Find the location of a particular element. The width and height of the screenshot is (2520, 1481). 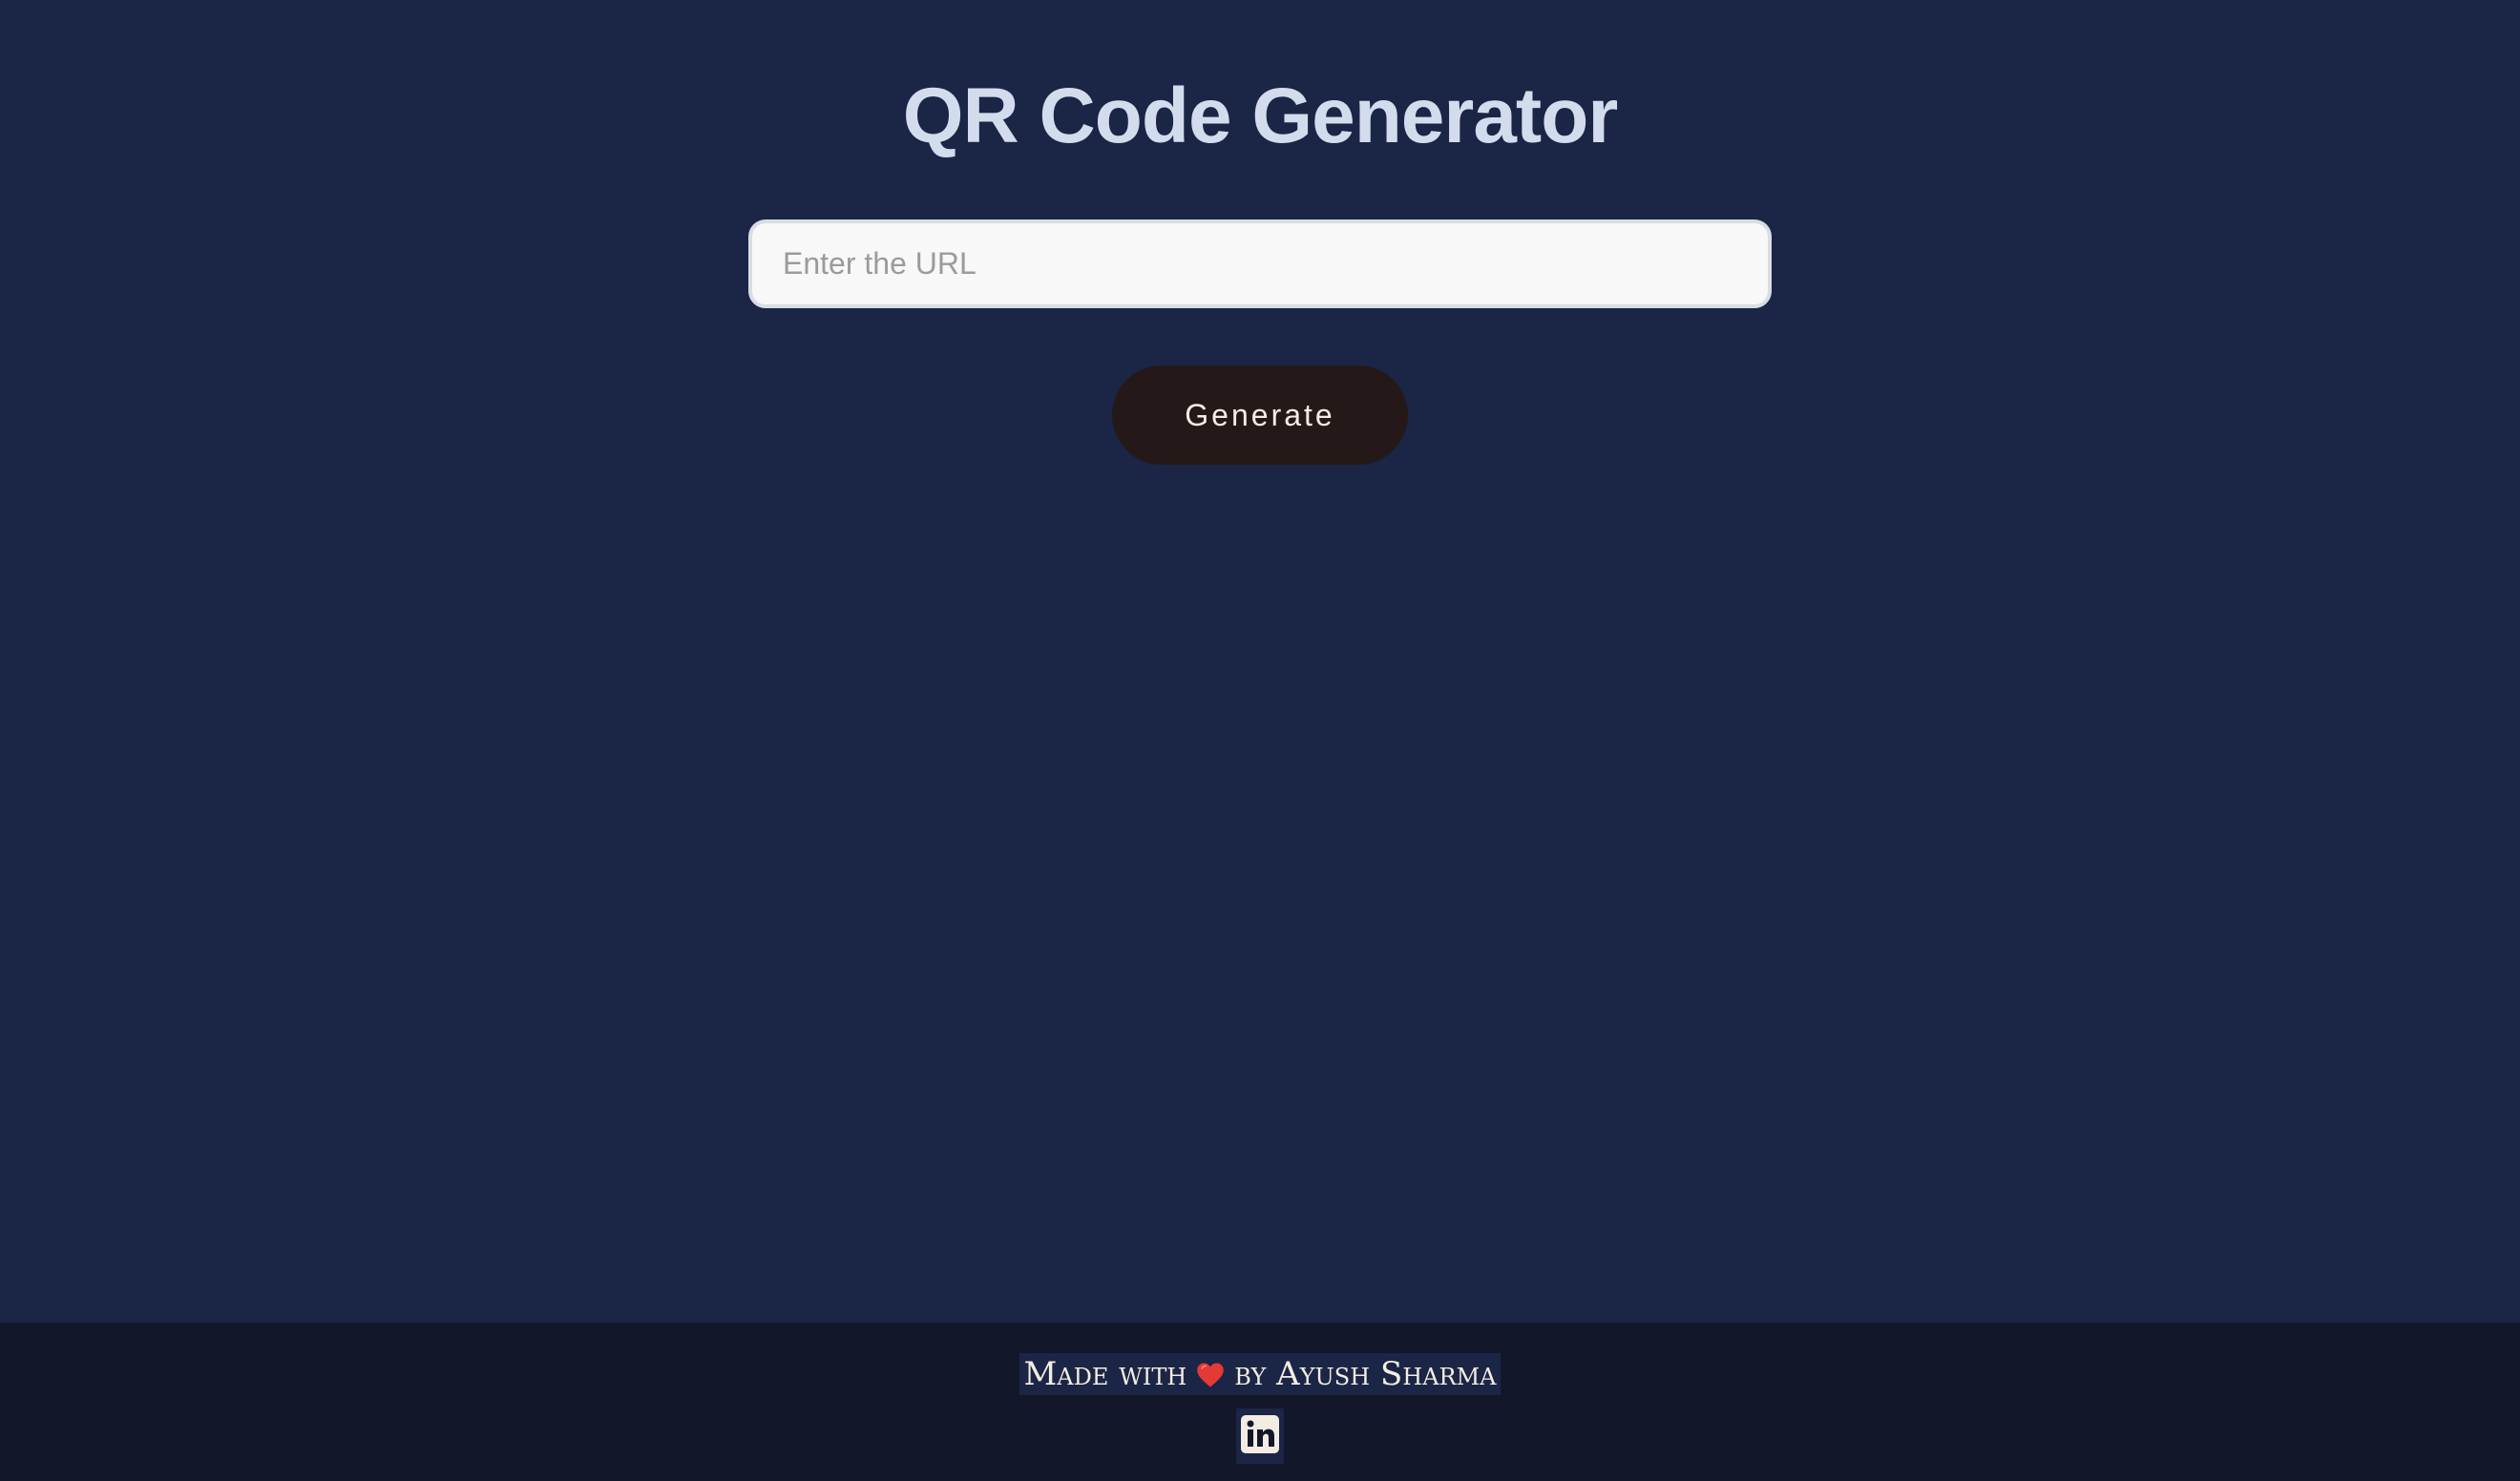

generate-button: Generate is located at coordinates (1260, 415).